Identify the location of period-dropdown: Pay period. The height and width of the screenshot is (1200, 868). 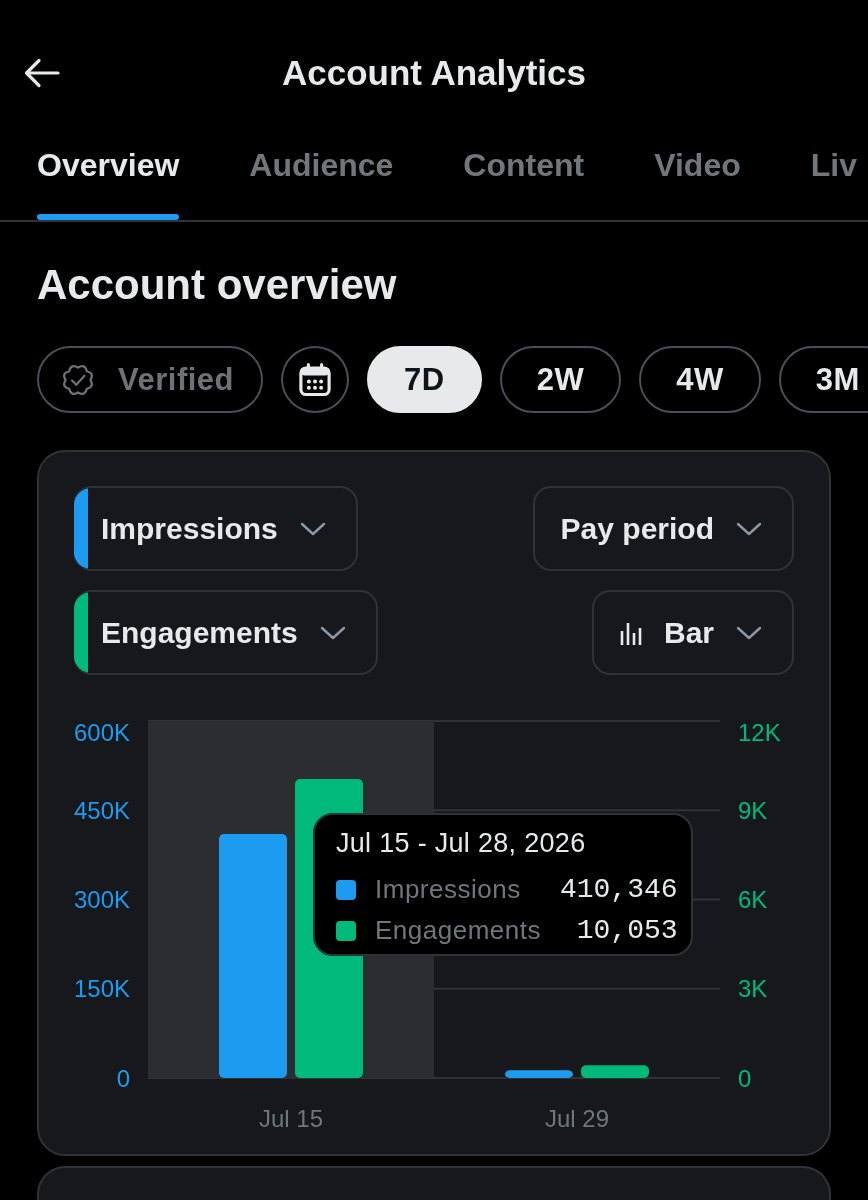
(663, 528).